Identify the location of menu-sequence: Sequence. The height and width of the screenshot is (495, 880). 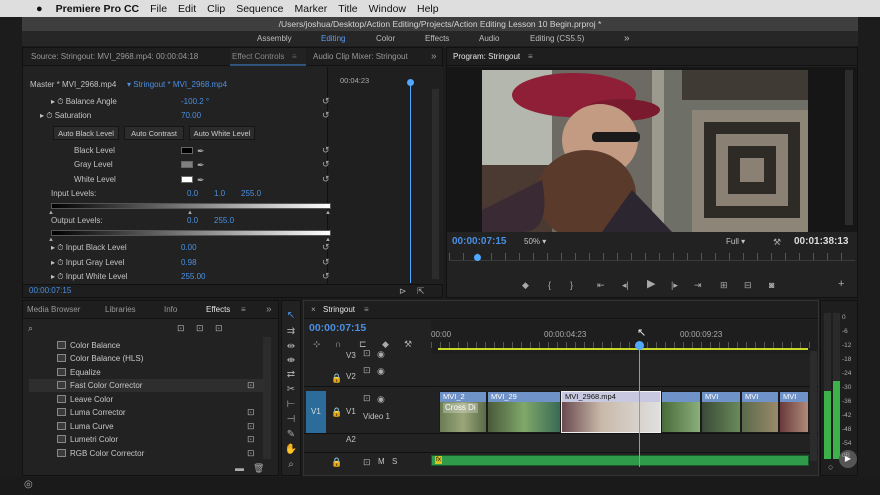
(259, 9).